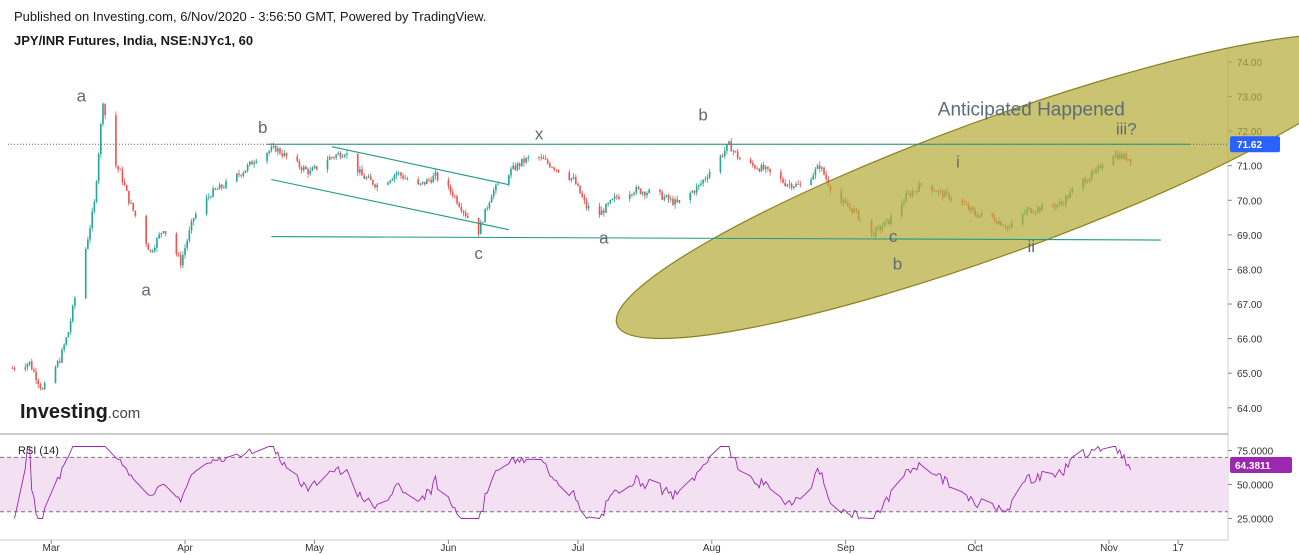  Describe the element at coordinates (1126, 129) in the screenshot. I see `wave-label: iii?` at that location.